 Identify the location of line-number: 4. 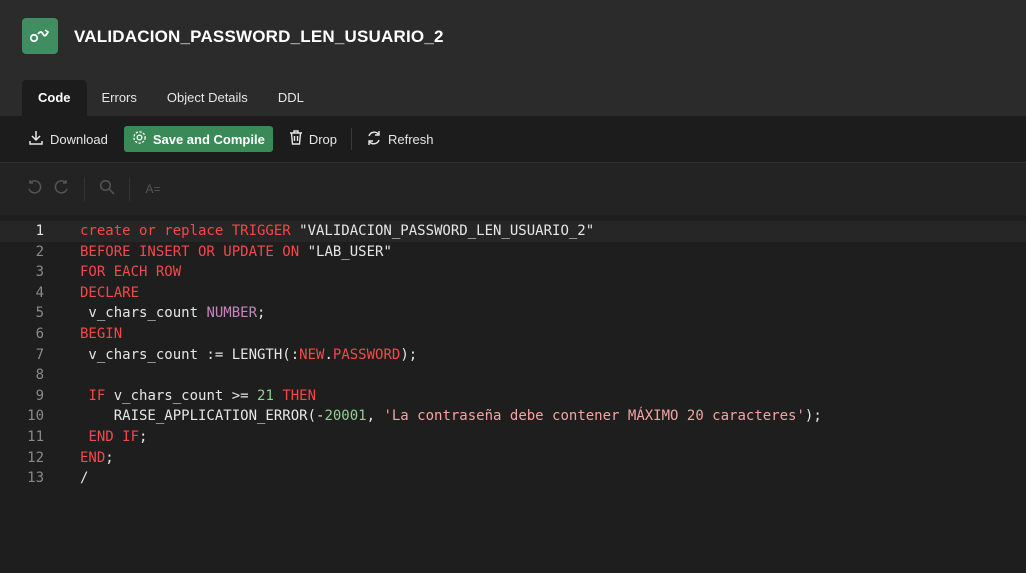
(39, 292).